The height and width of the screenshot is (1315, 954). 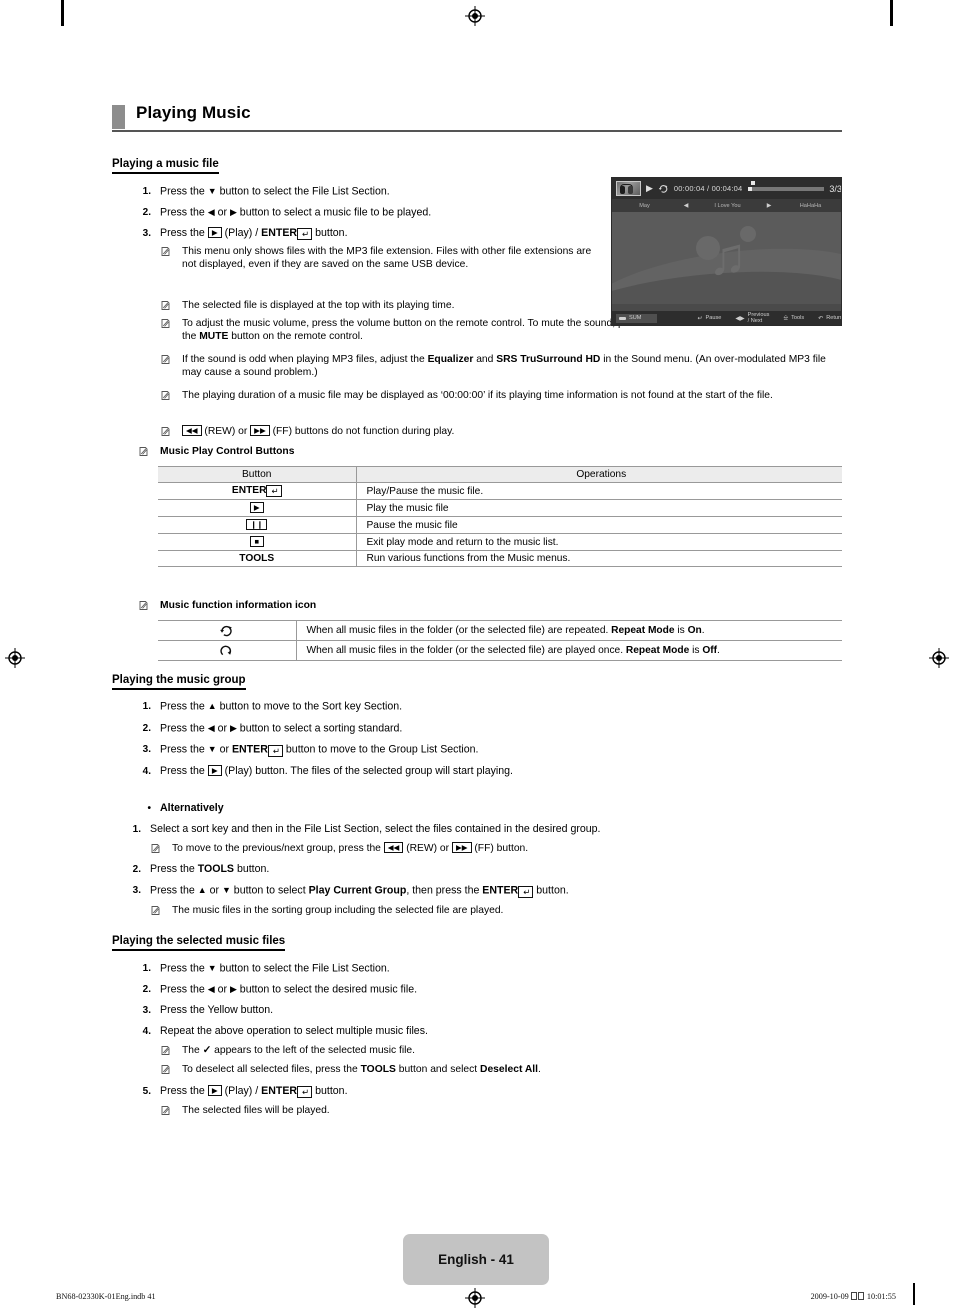 I want to click on alternatively-label: Alternatively, so click(x=192, y=808).